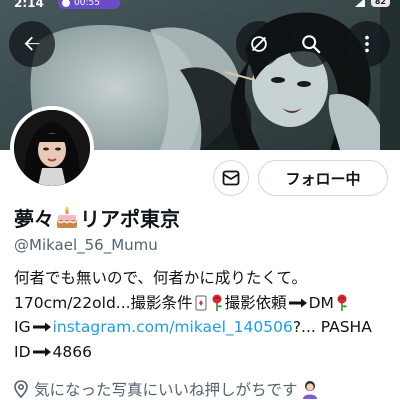 The height and width of the screenshot is (400, 400). Describe the element at coordinates (103, 302) in the screenshot. I see `bio-text-2a: 170cm/22old...撮影条件` at that location.